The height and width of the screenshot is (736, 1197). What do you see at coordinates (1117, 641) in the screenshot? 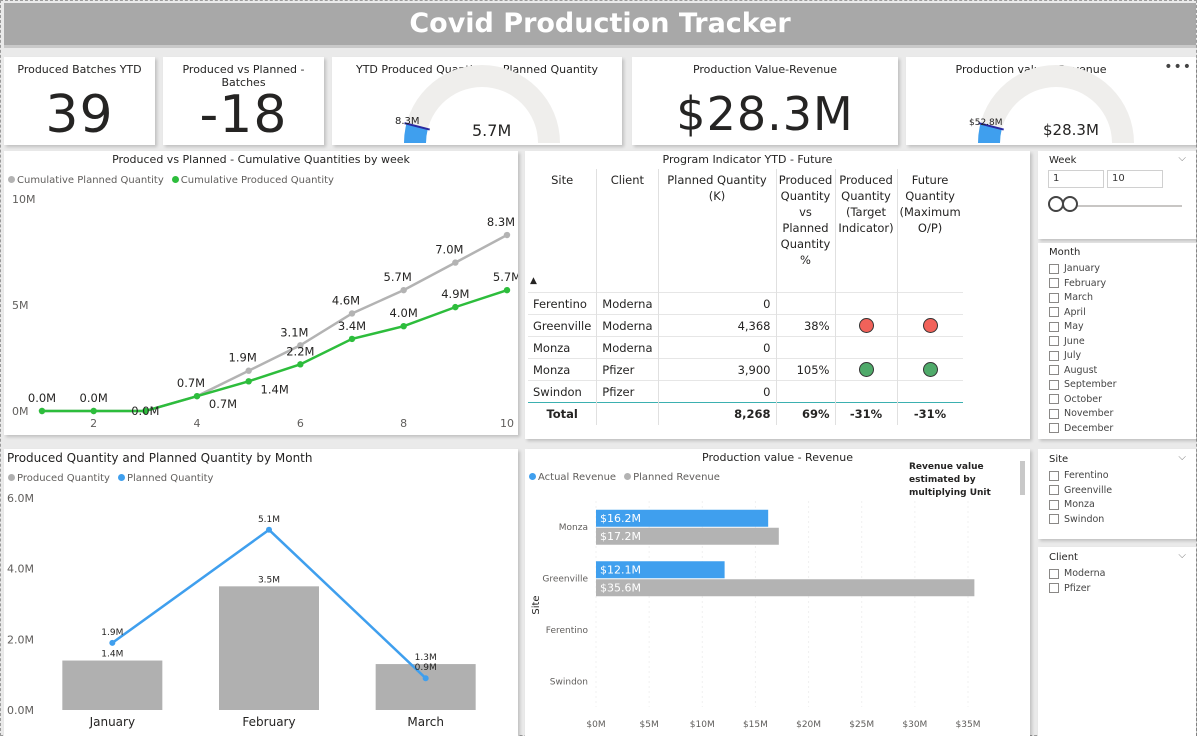
I see `client-slicer: Client ⌵ Moderna Pfizer` at bounding box center [1117, 641].